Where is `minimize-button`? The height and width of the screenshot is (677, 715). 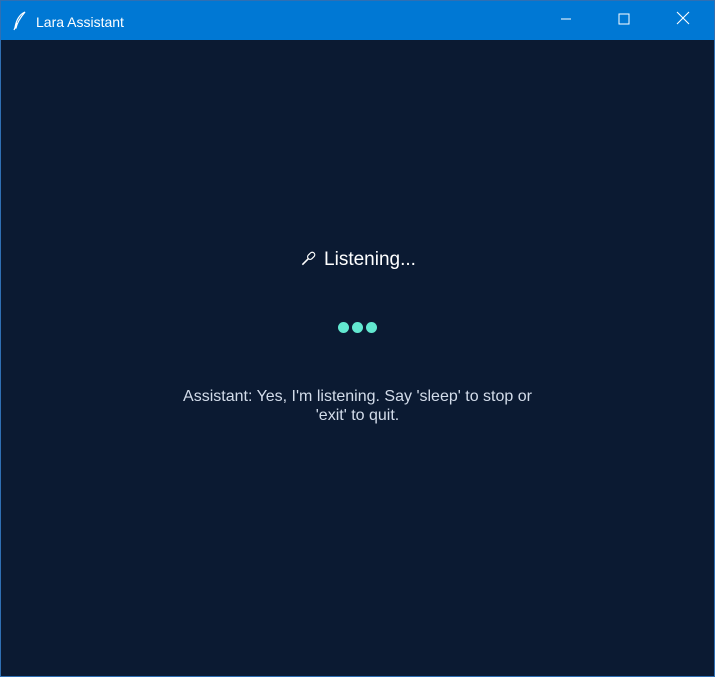
minimize-button is located at coordinates (566, 20).